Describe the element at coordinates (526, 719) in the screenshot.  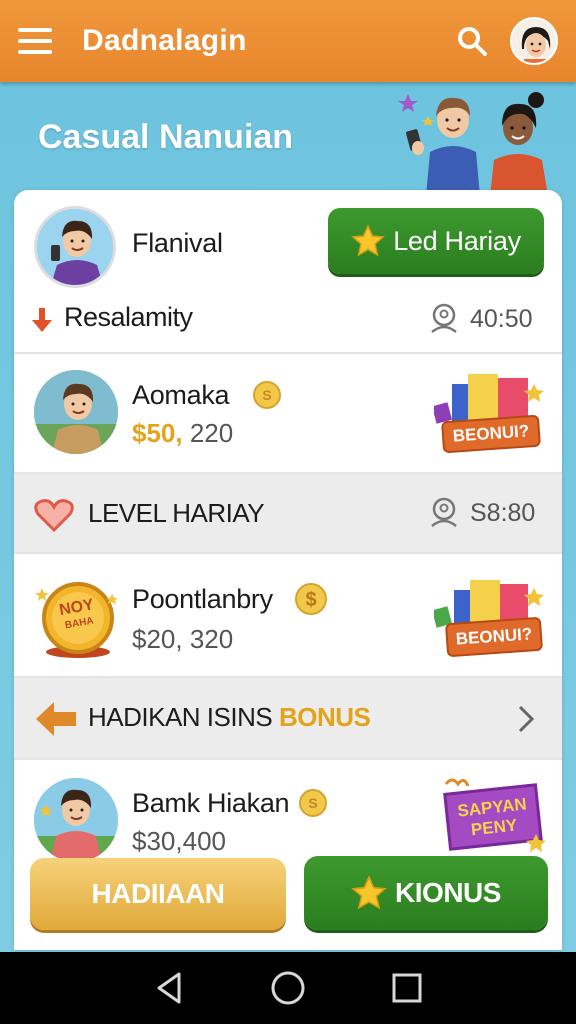
I see `chevron-right-icon` at that location.